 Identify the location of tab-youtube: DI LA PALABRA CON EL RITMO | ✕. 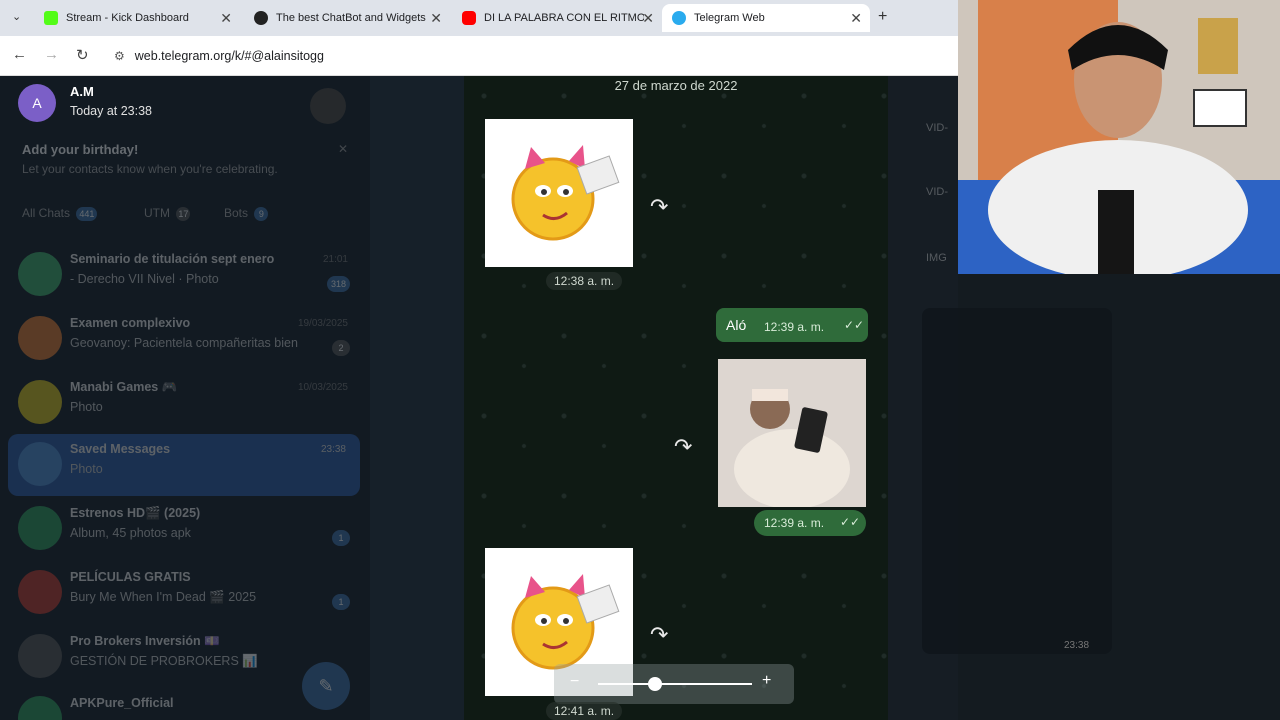
(557, 18).